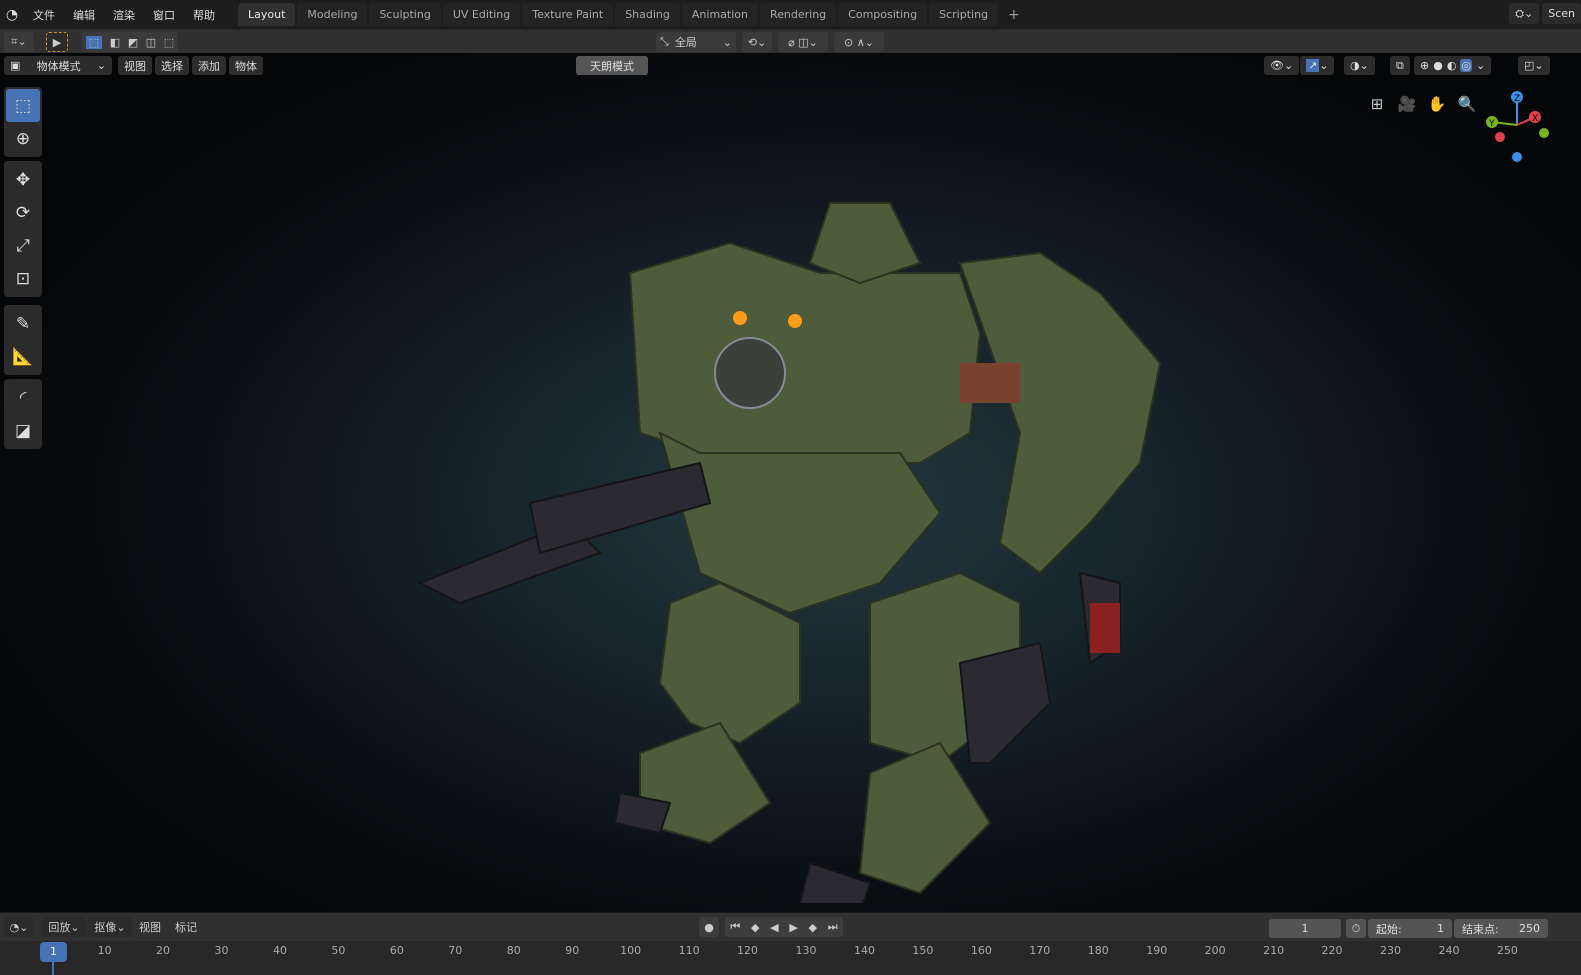  What do you see at coordinates (1282, 65) in the screenshot?
I see `visibility-dropdown: 👁⌄` at bounding box center [1282, 65].